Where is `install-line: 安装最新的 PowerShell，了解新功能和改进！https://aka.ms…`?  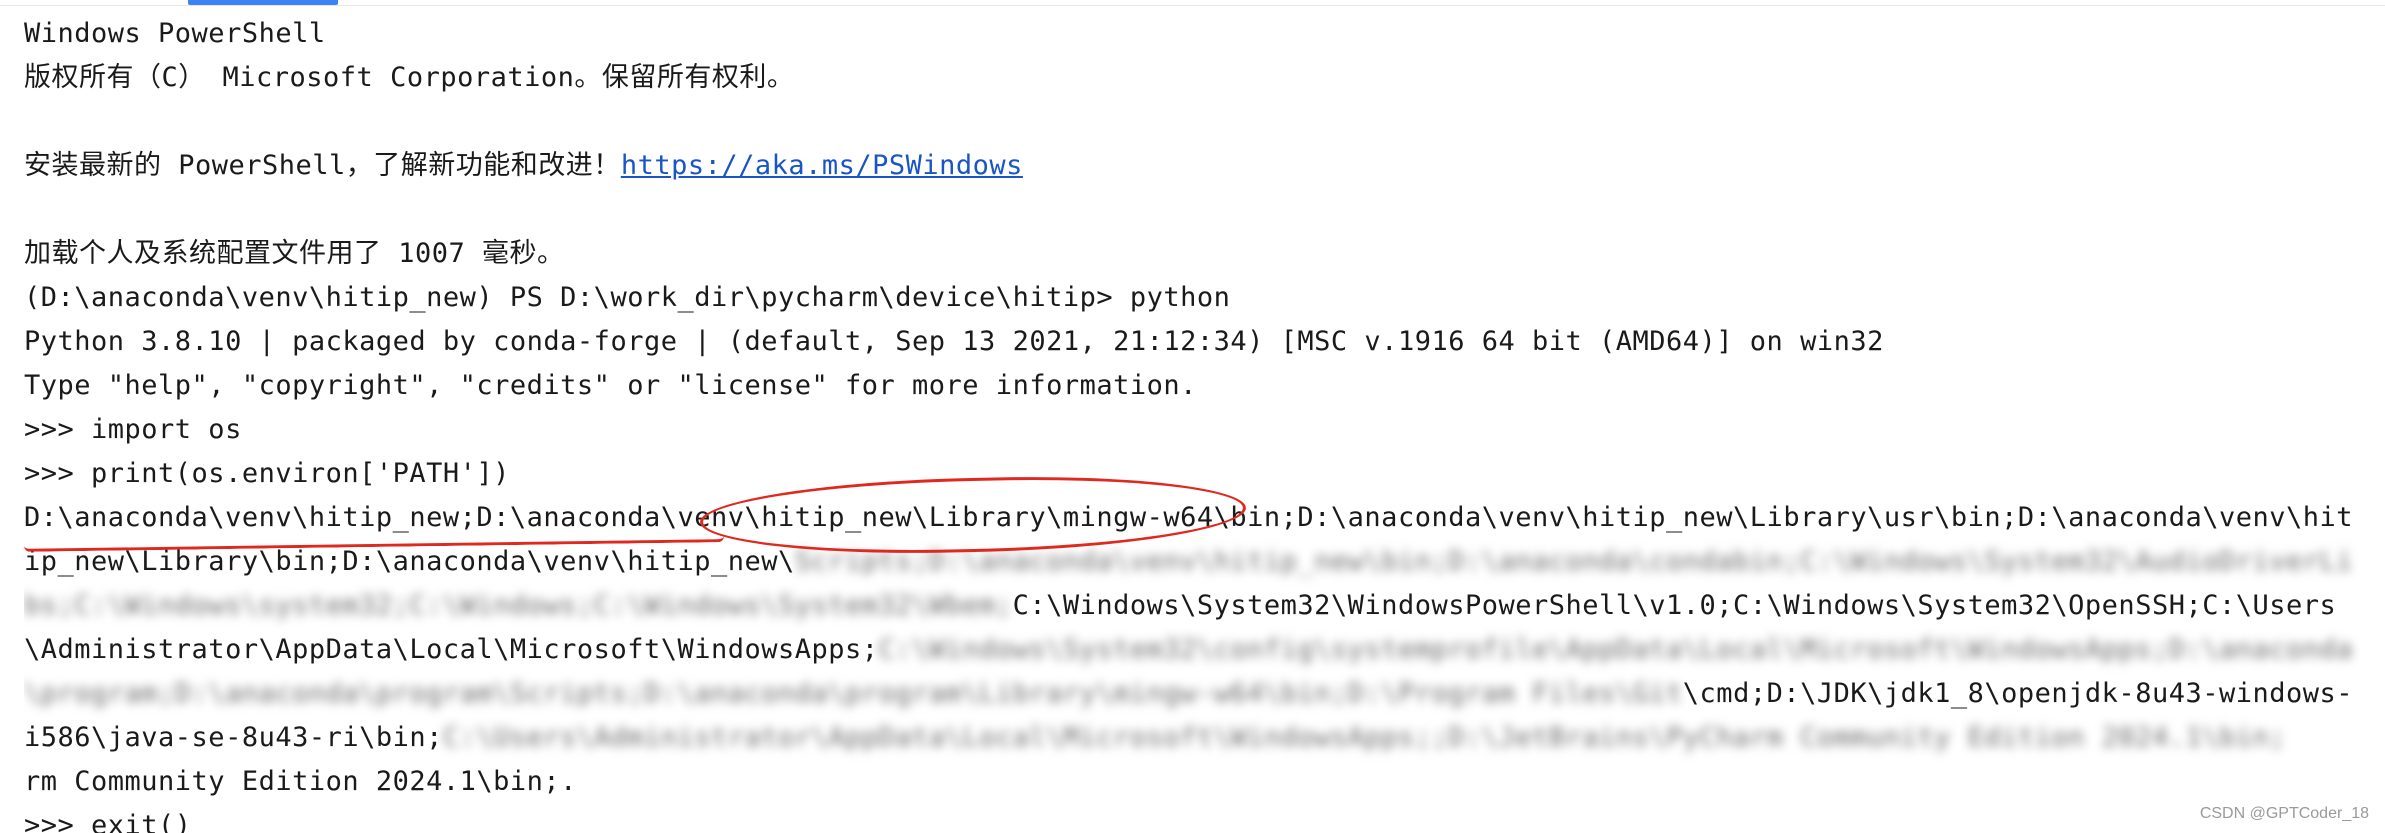 install-line: 安装最新的 PowerShell，了解新功能和改进！https://aka.ms… is located at coordinates (1192, 166).